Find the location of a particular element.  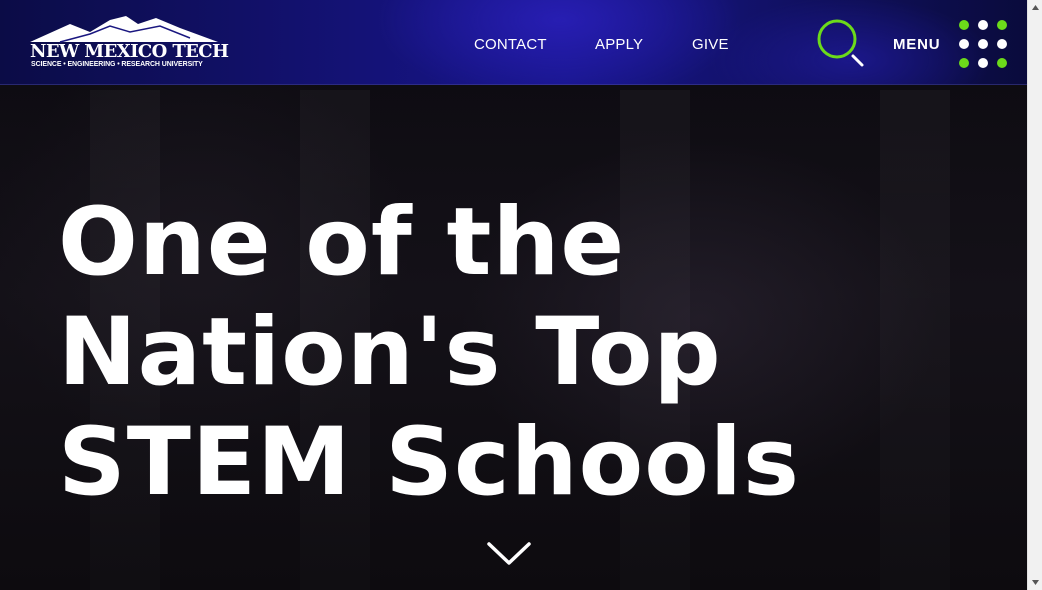

headline-line: Nation's Top is located at coordinates (390, 352).